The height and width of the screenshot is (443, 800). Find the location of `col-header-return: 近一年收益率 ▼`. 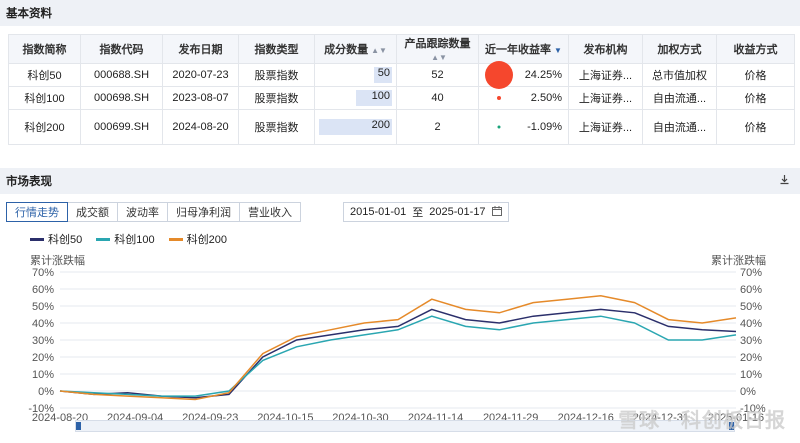

col-header-return: 近一年收益率 ▼ is located at coordinates (523, 49).